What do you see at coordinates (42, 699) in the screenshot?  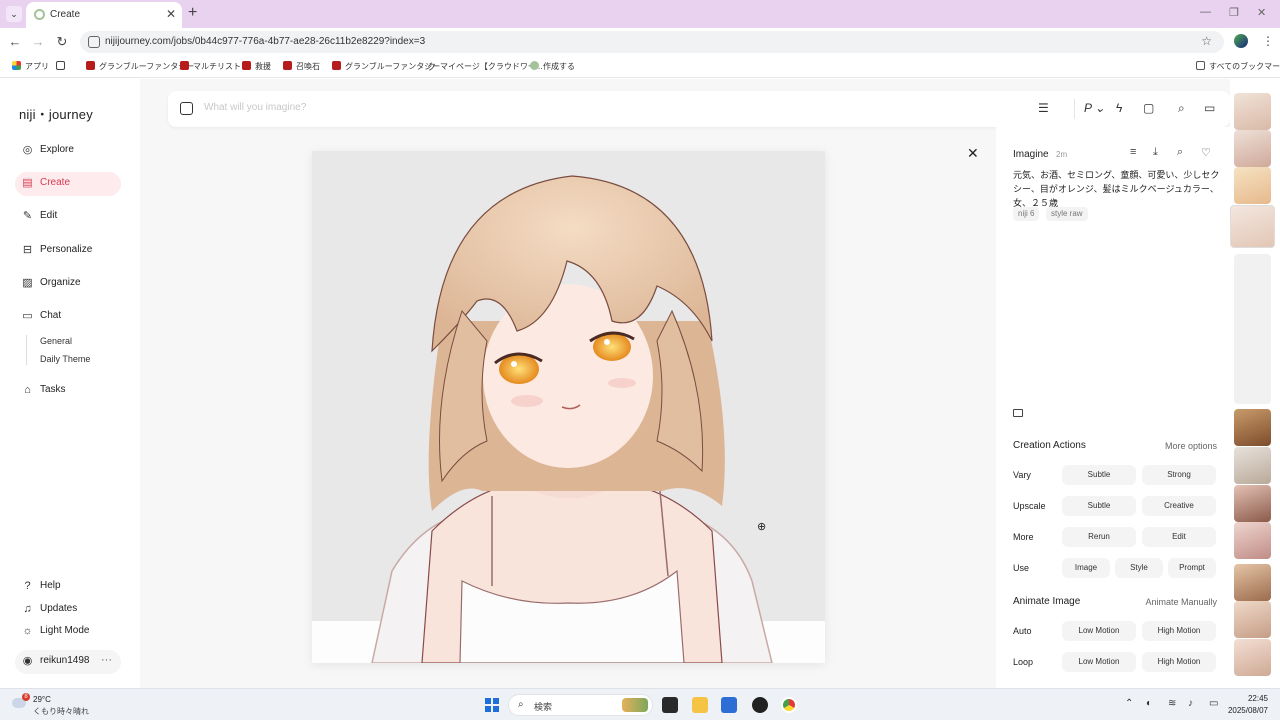 I see `weather-temp: 29°C` at bounding box center [42, 699].